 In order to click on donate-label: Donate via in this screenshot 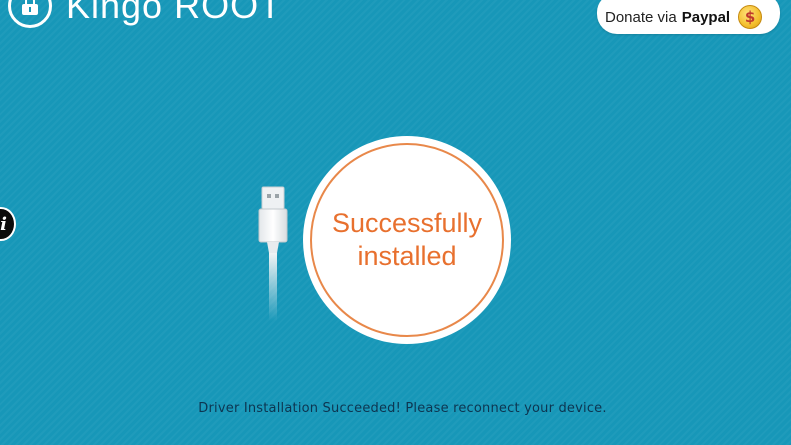, I will do `click(641, 17)`.